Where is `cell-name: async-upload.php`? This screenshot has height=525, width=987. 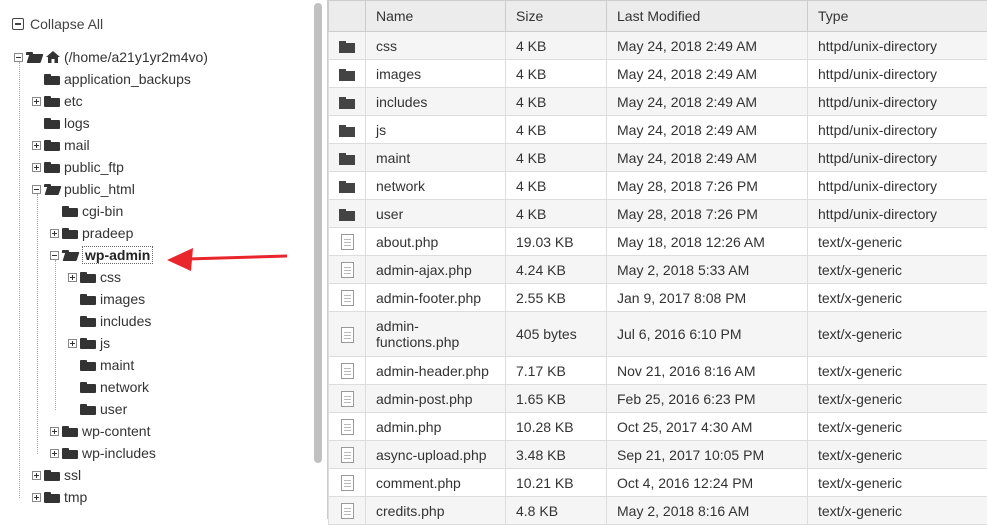 cell-name: async-upload.php is located at coordinates (436, 455).